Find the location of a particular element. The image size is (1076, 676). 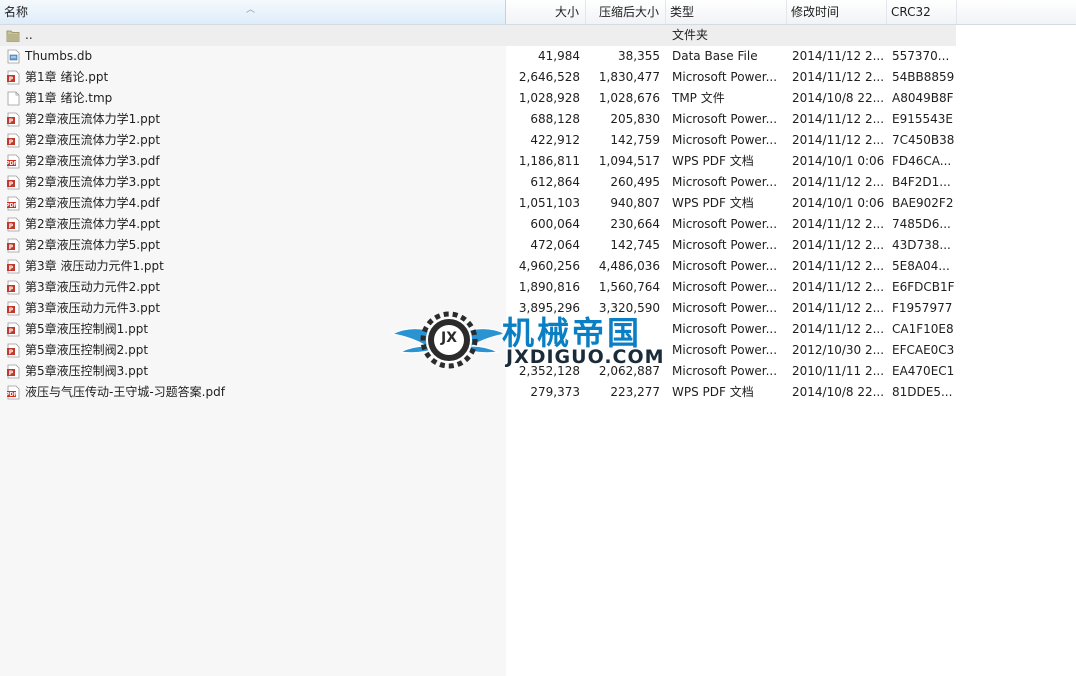

parent-folder-name: .. is located at coordinates (29, 35).